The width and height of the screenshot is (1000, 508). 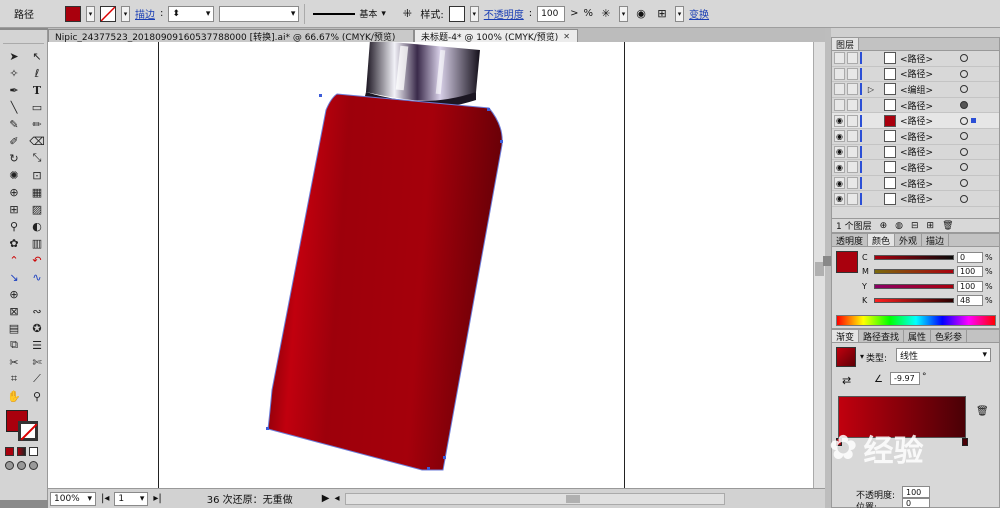 I want to click on bar-tool-icon: ☰, so click(x=37, y=345).